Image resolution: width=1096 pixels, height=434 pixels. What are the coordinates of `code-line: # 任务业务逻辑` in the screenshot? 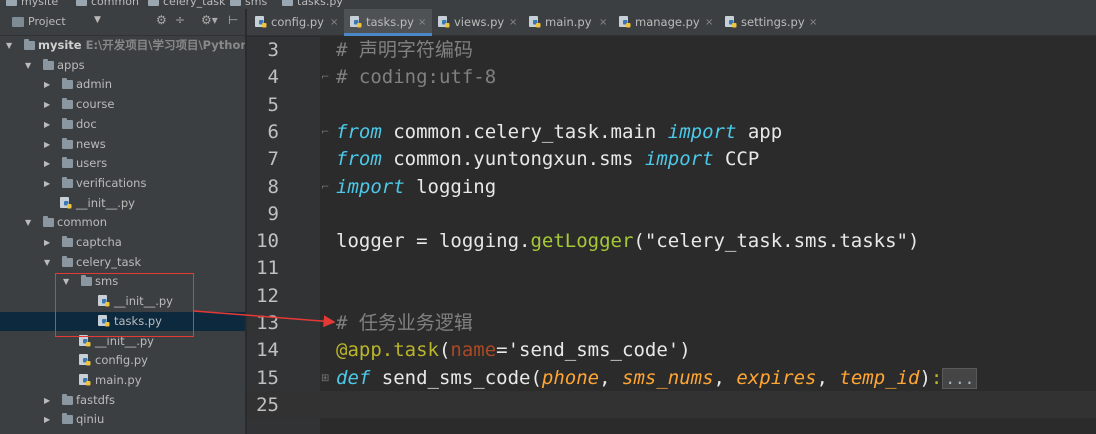 It's located at (404, 323).